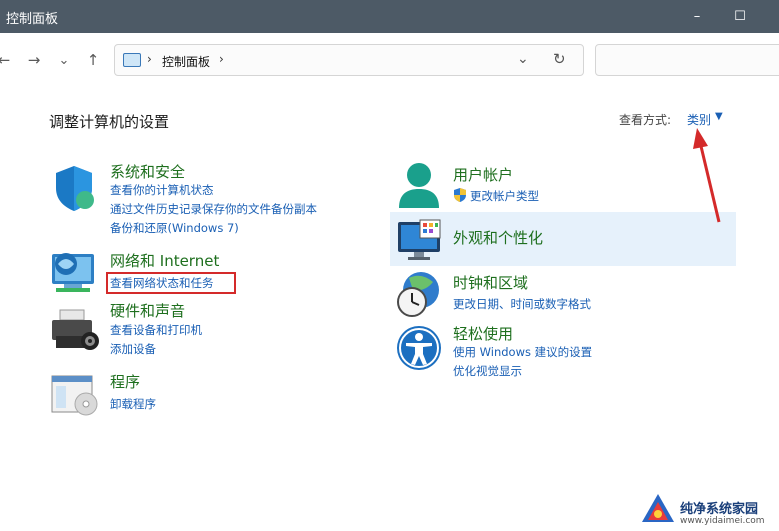  What do you see at coordinates (699, 119) in the screenshot?
I see `view-by-dropdown: 类别` at bounding box center [699, 119].